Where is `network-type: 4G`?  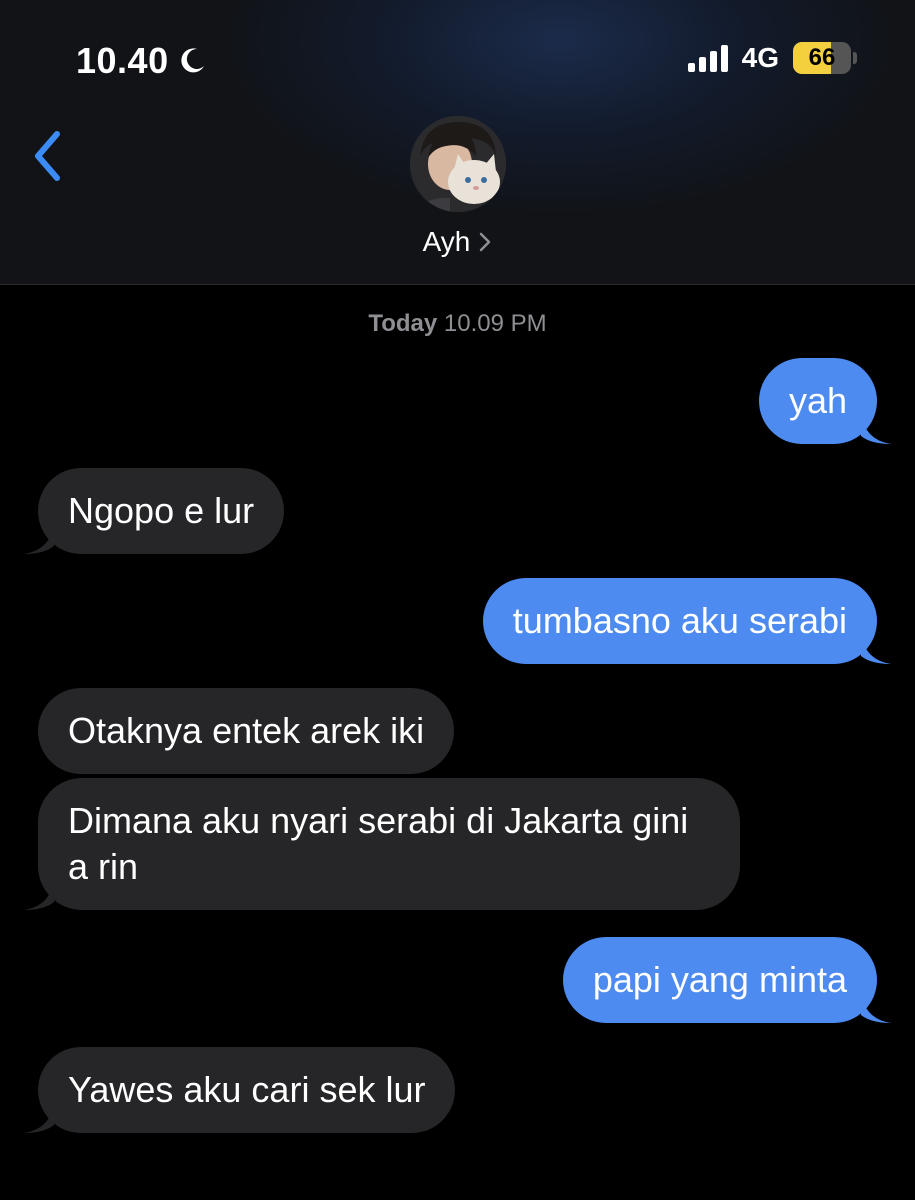 network-type: 4G is located at coordinates (760, 57).